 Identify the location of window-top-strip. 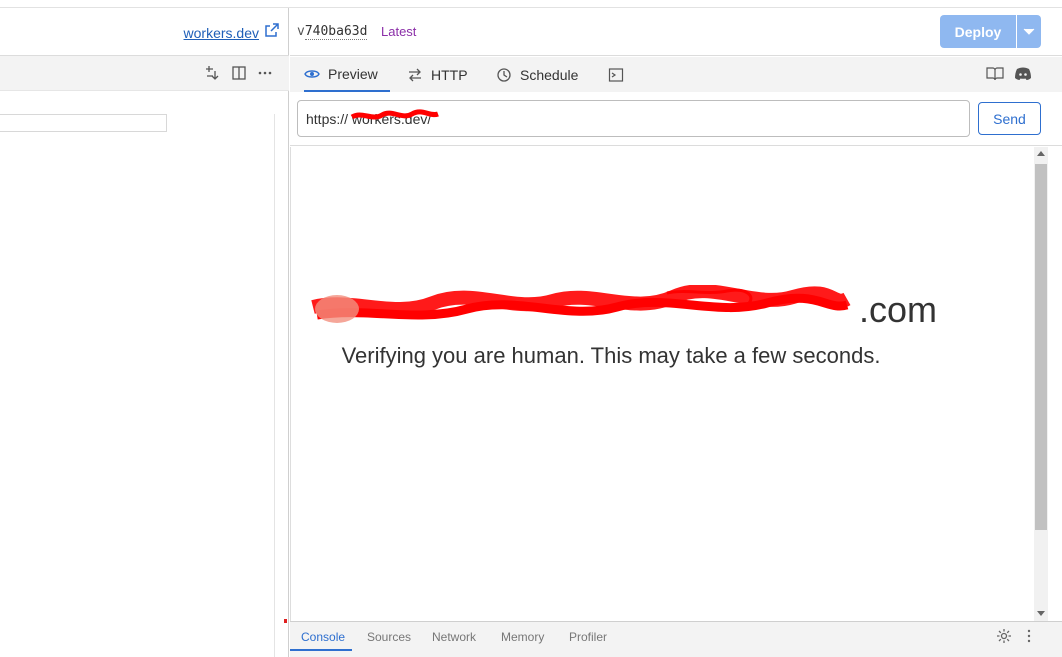
(531, 4).